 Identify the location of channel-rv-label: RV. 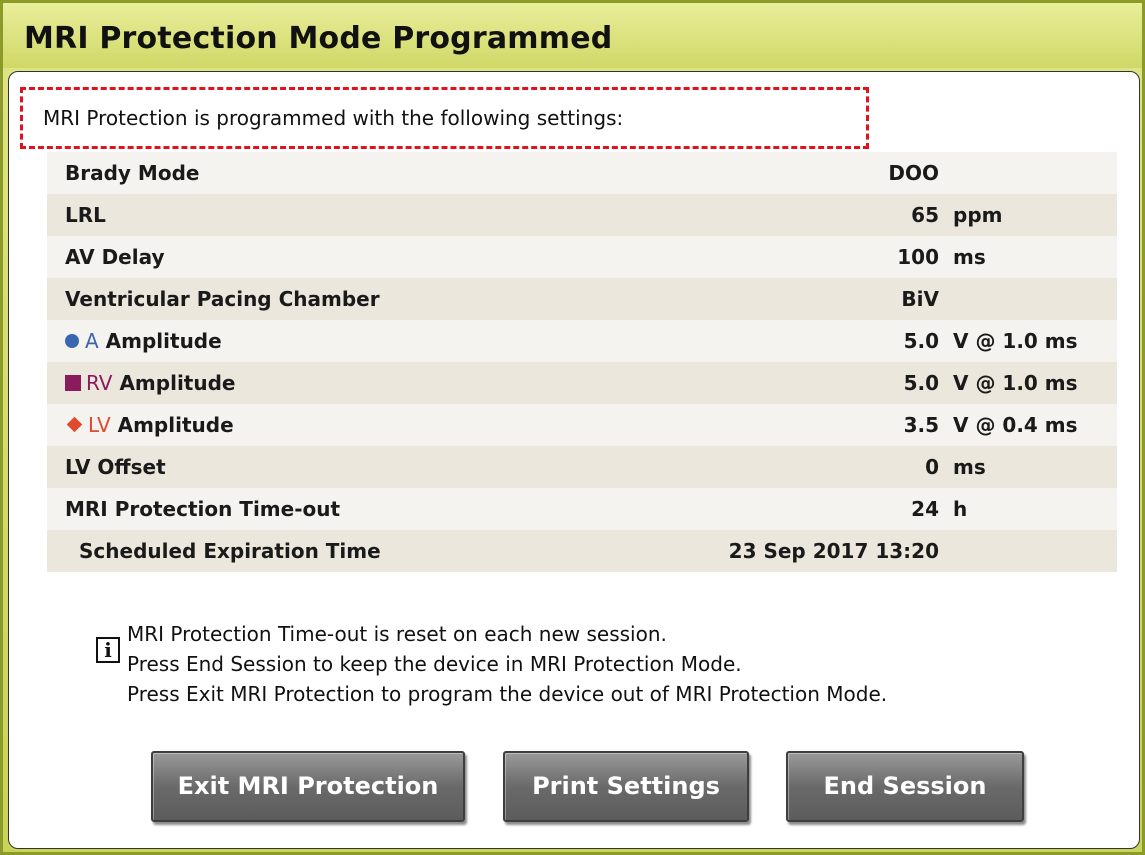
(99, 383).